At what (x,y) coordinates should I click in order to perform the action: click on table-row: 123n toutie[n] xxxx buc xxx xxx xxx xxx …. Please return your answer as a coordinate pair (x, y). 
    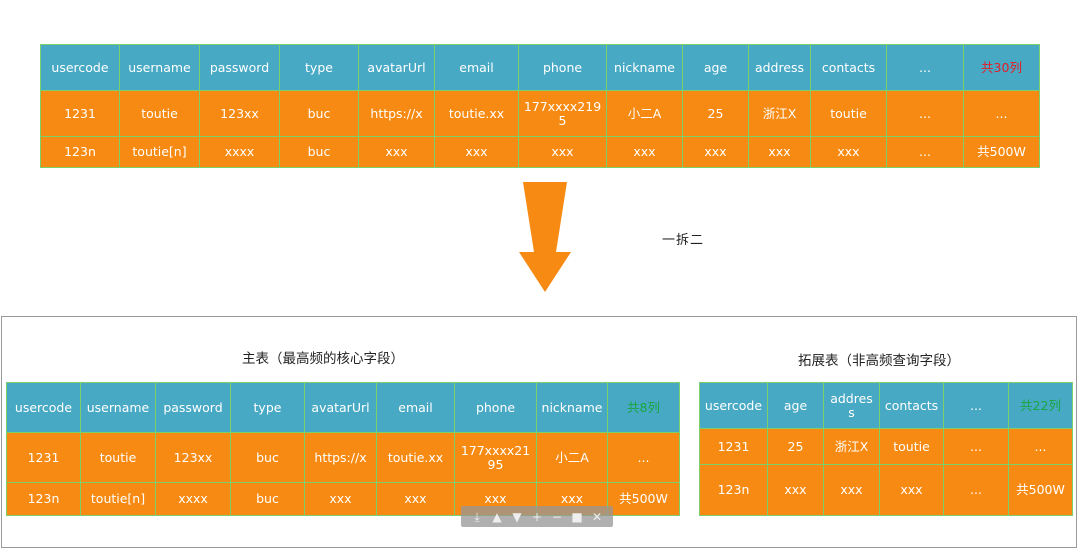
    Looking at the image, I should click on (540, 152).